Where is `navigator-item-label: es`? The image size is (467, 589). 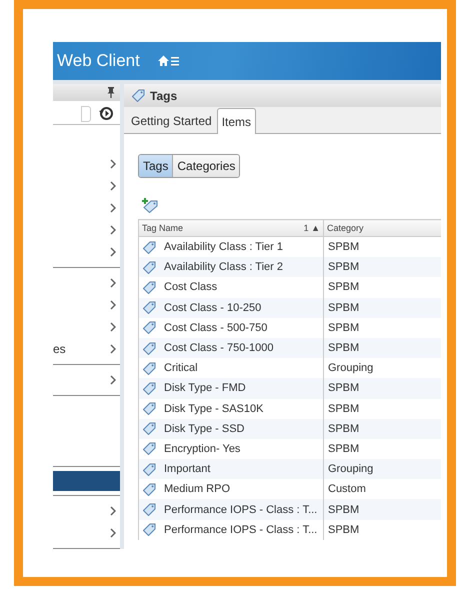
navigator-item-label: es is located at coordinates (59, 349).